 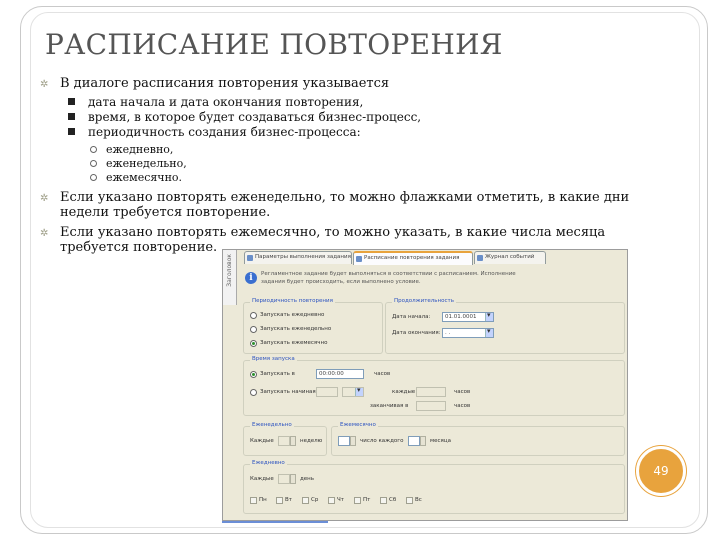 I want to click on page-number-badge: 49, so click(x=661, y=471).